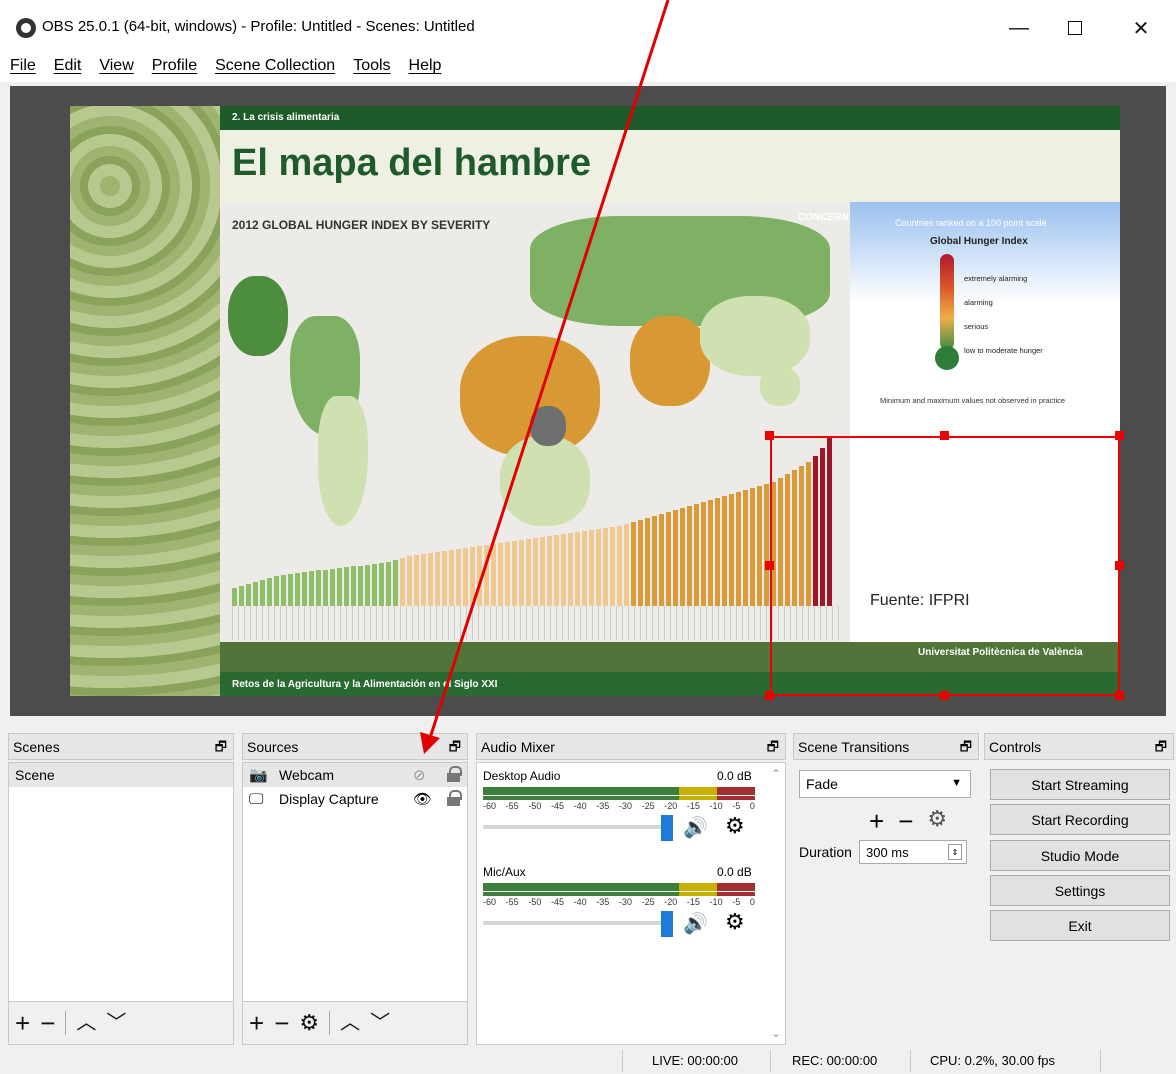 The image size is (1176, 1074). I want to click on duration-input: 300 ms ⇕, so click(913, 852).